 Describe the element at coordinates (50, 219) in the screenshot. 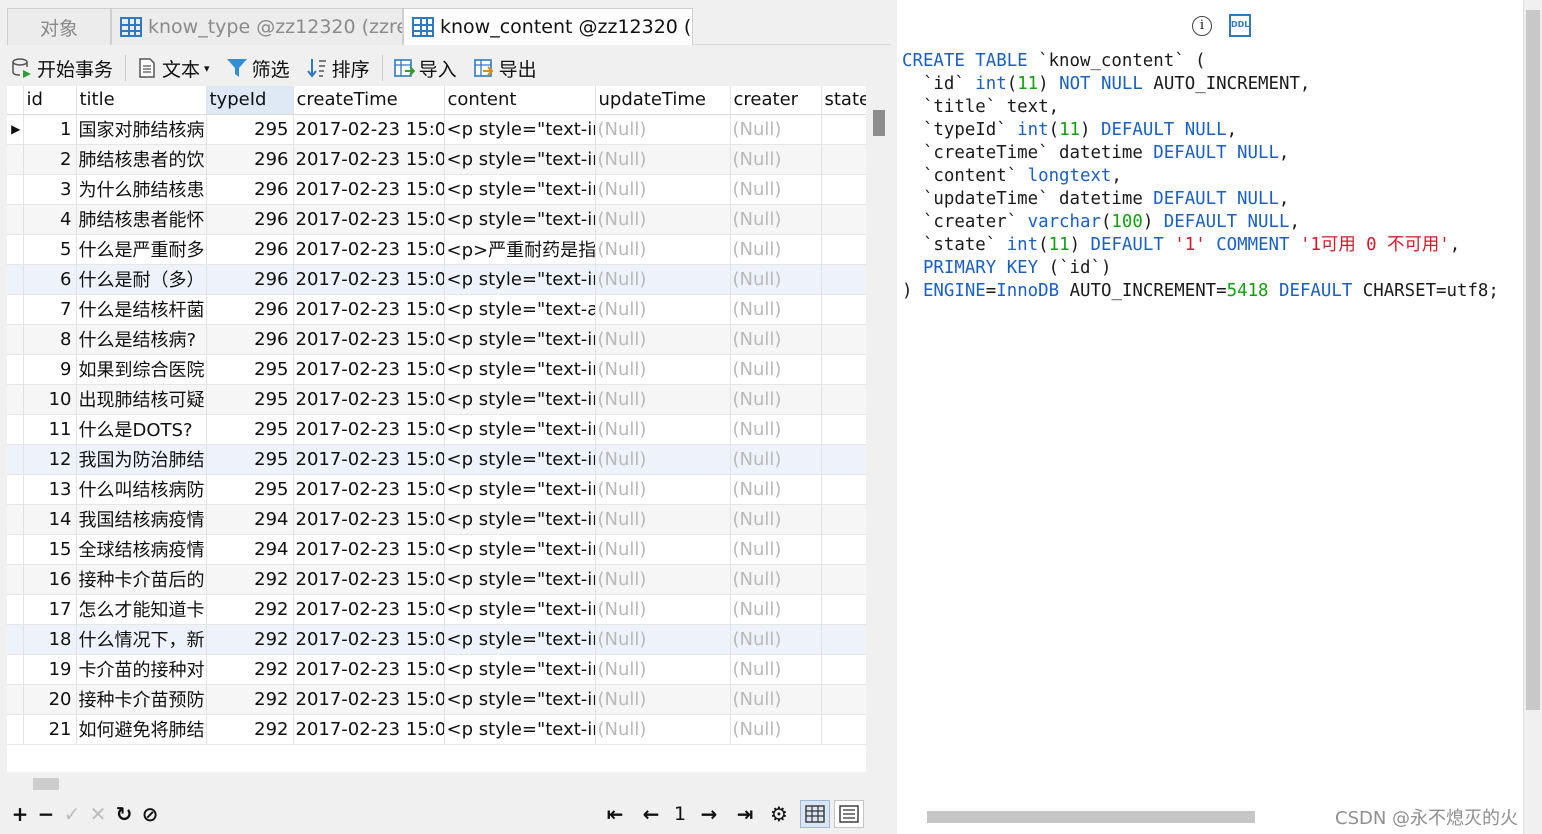

I see `cell-id: 4` at that location.